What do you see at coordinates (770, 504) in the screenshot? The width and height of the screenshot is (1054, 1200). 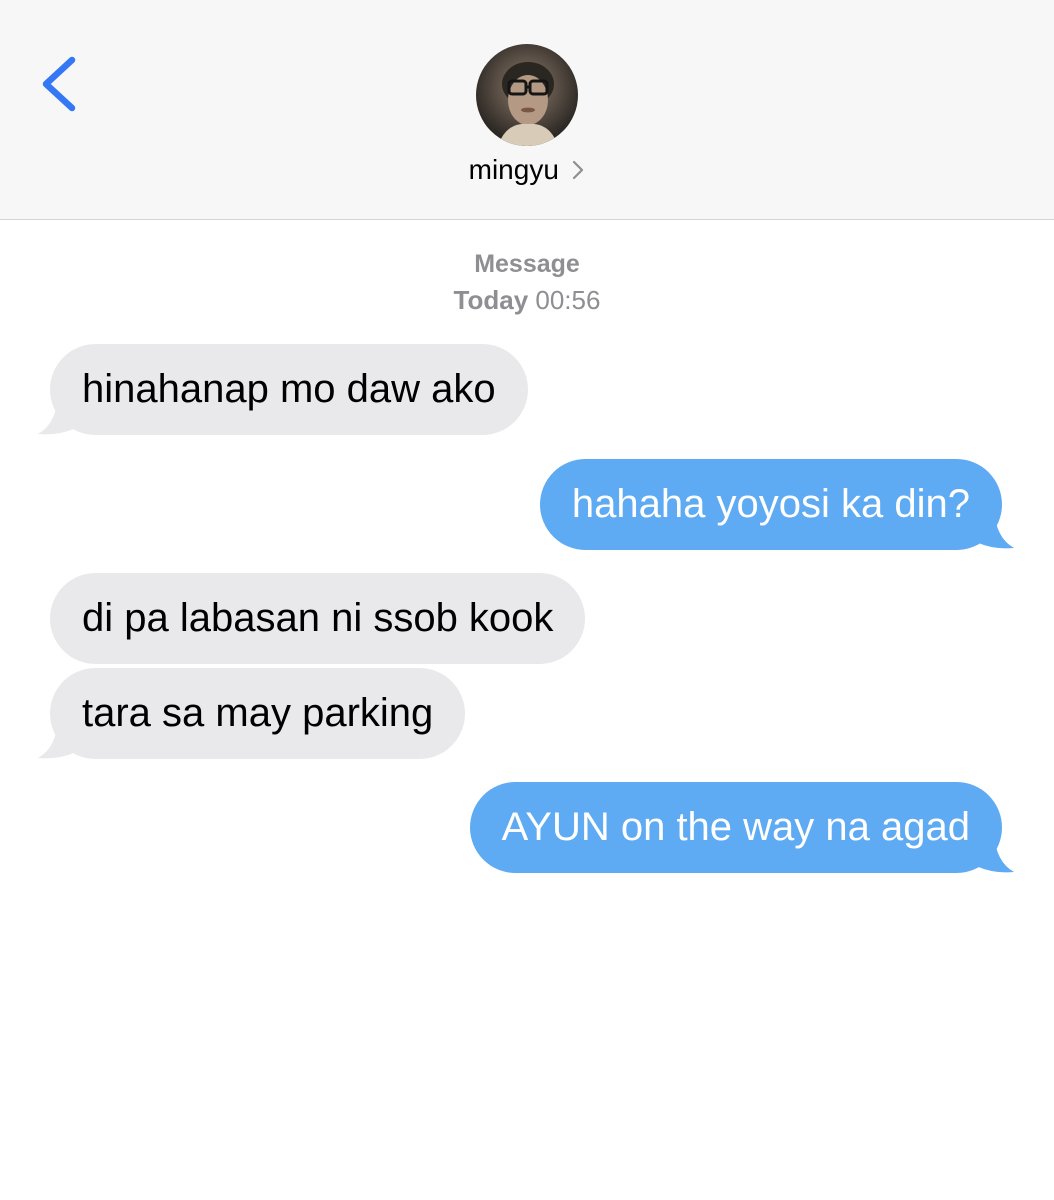 I see `message-bubble-outgoing: hahaha yoyosi ka din?` at bounding box center [770, 504].